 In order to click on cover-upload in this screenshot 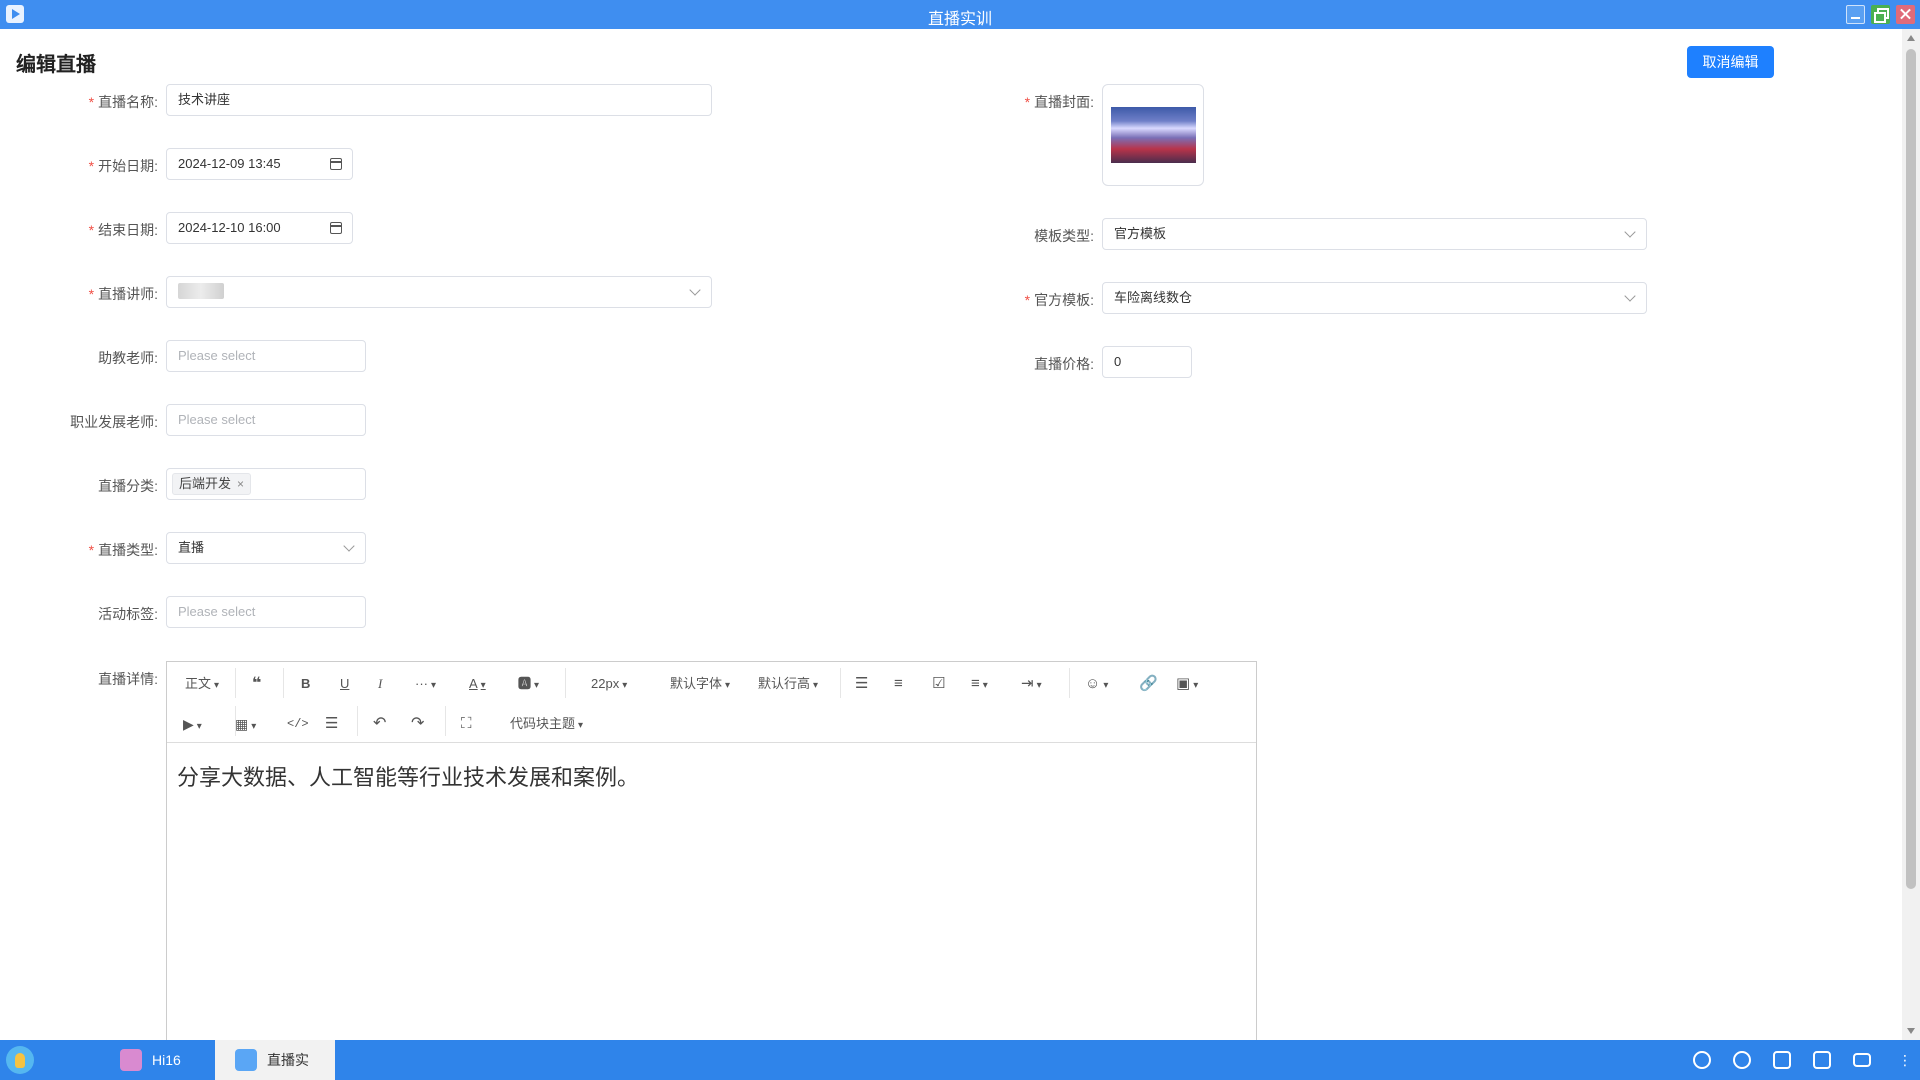, I will do `click(1153, 135)`.